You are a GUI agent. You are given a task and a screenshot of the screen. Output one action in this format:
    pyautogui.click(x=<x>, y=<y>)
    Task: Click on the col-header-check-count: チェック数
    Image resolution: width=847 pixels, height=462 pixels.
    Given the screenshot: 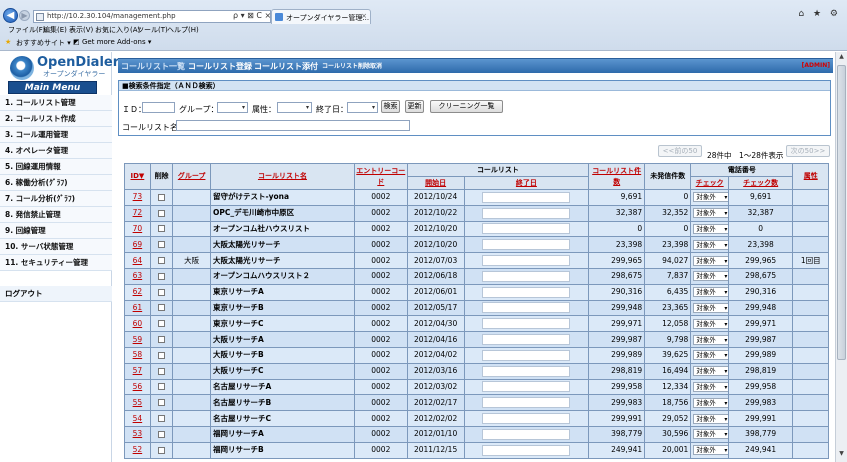 What is the action you would take?
    pyautogui.click(x=760, y=183)
    